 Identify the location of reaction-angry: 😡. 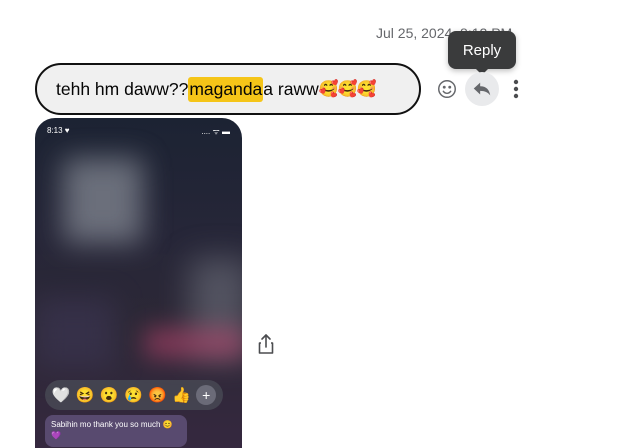
(157, 395).